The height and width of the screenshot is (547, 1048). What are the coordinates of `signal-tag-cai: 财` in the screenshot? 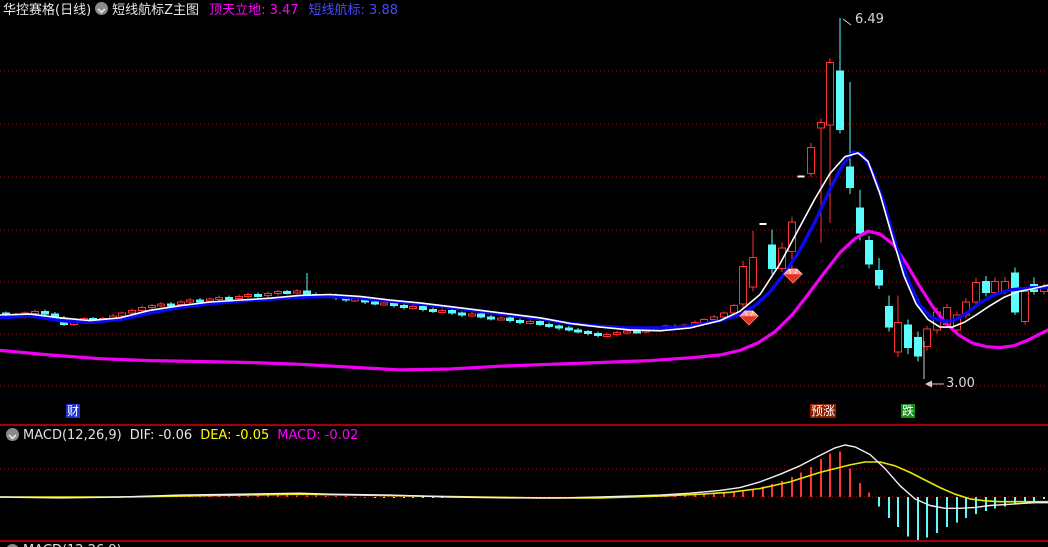 It's located at (73, 411).